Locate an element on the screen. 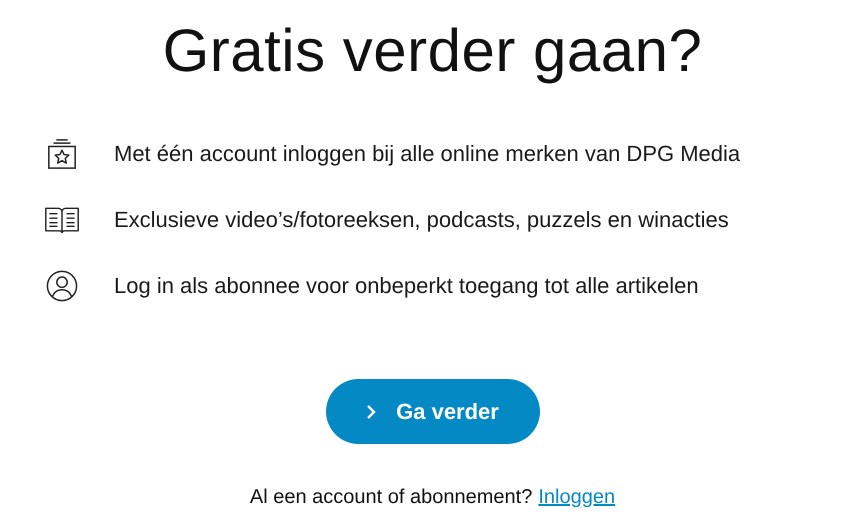 This screenshot has width=865, height=529. chevron-icon is located at coordinates (371, 412).